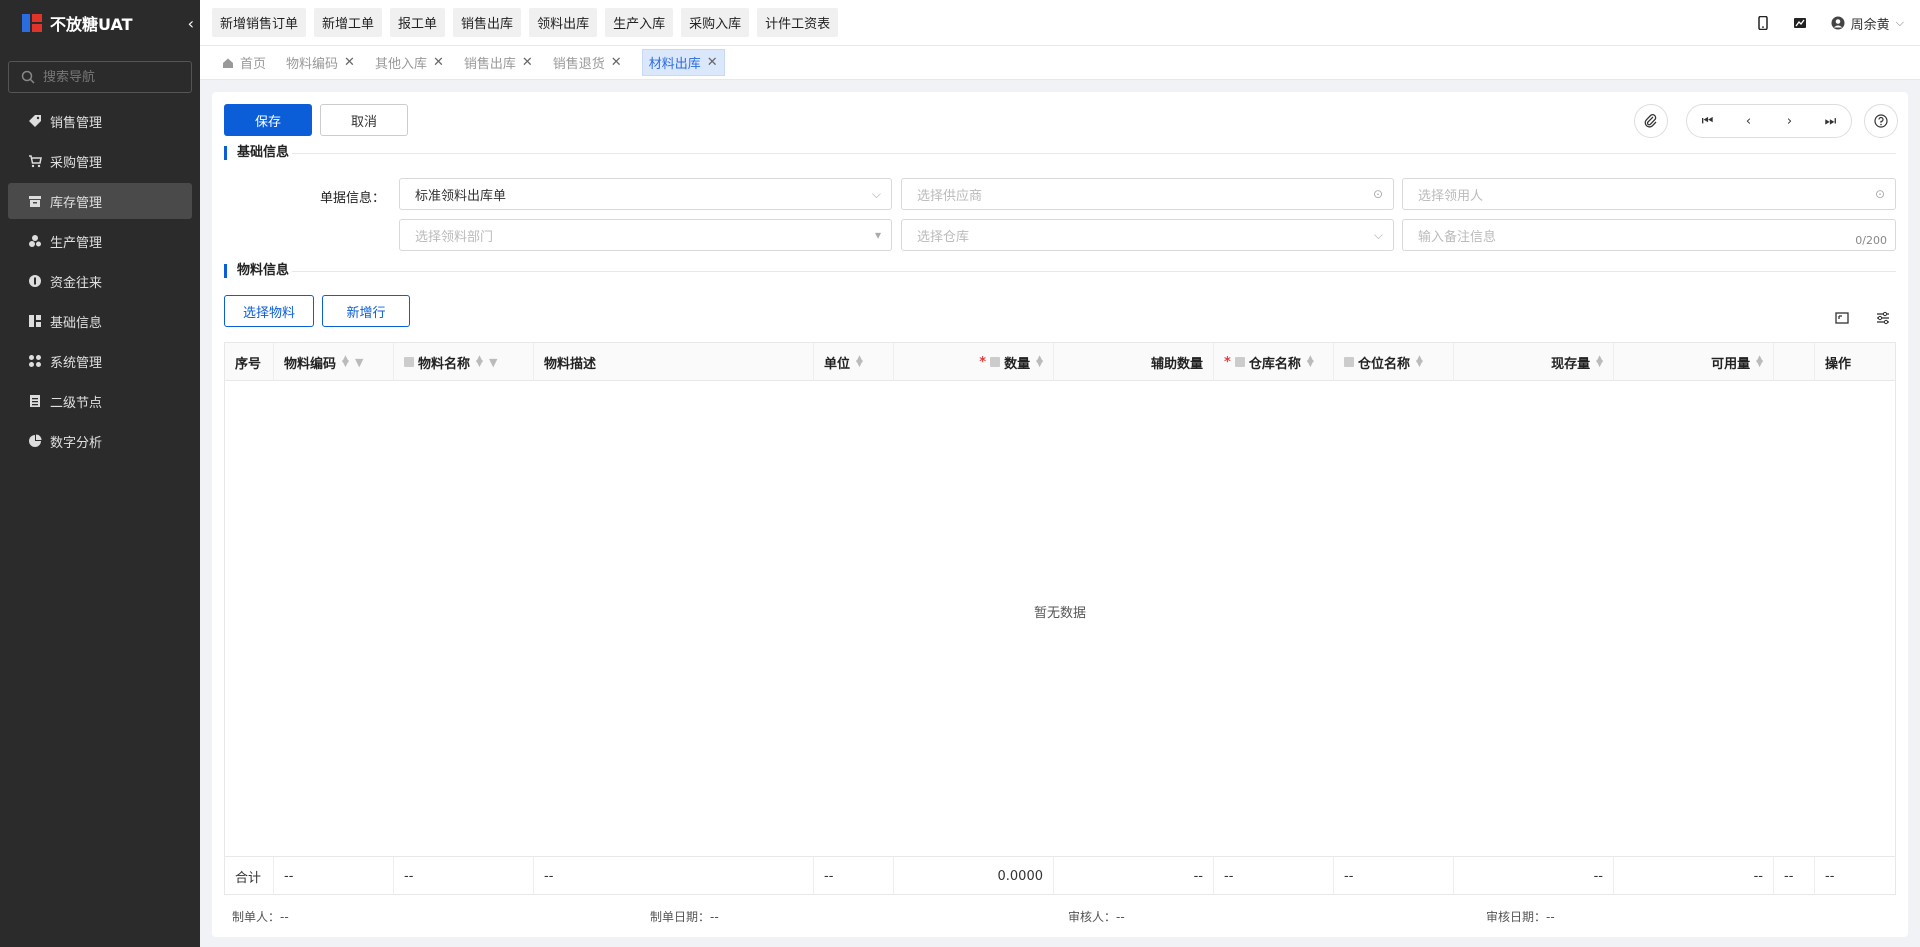 This screenshot has height=947, width=1920. Describe the element at coordinates (974, 362) in the screenshot. I see `col-quantity: * 数量 ▲ ▼` at that location.